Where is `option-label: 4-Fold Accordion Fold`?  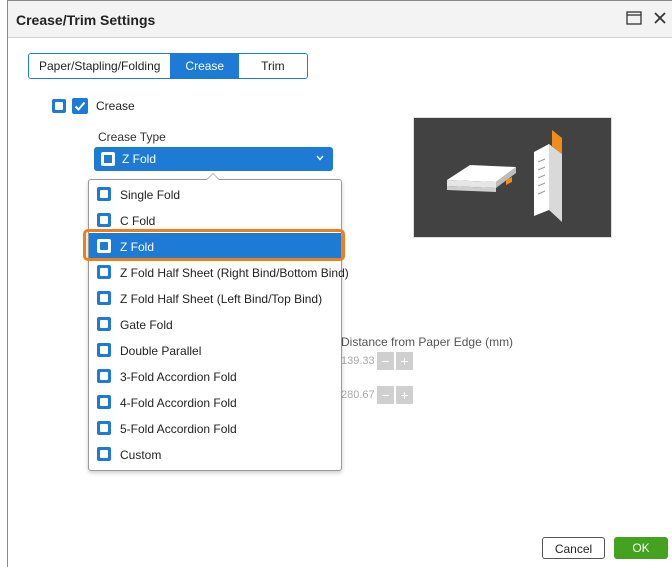 option-label: 4-Fold Accordion Fold is located at coordinates (178, 403).